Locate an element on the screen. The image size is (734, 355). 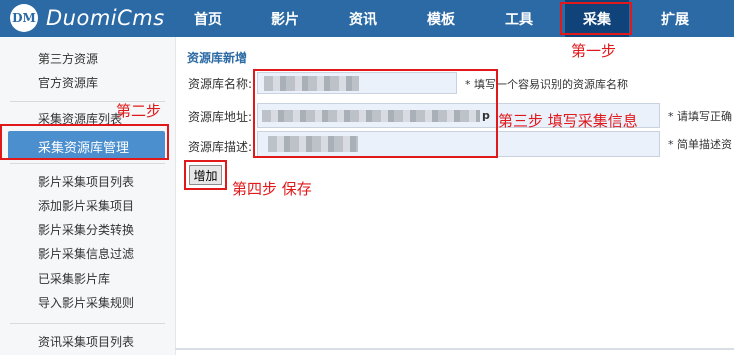
step2-highlight is located at coordinates (84, 142).